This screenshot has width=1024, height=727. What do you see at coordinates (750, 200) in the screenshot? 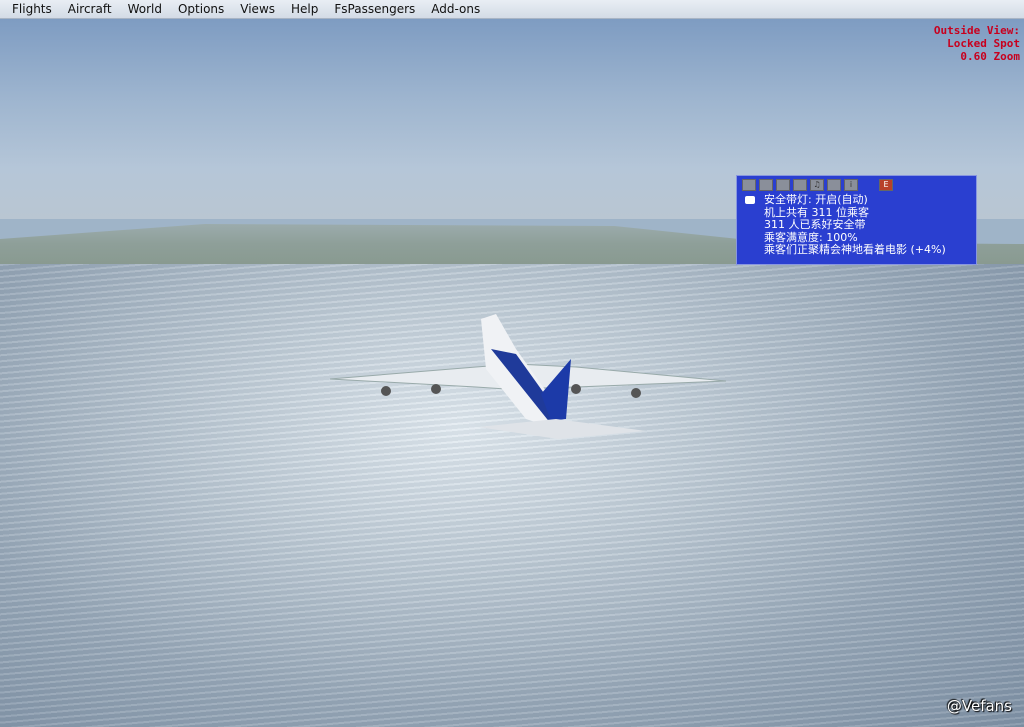
I see `seatbelt-light-icon` at bounding box center [750, 200].